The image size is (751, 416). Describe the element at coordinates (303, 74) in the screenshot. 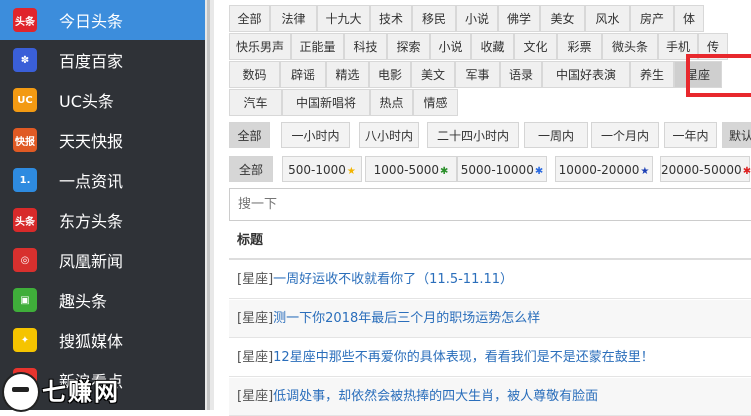

I see `category-tag: 辟谣` at that location.